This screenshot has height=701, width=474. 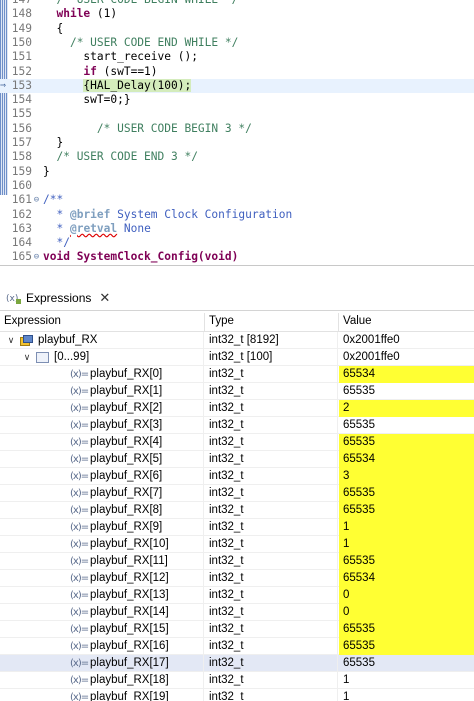 I want to click on code-token: SystemClock_Config(void), so click(x=154, y=257).